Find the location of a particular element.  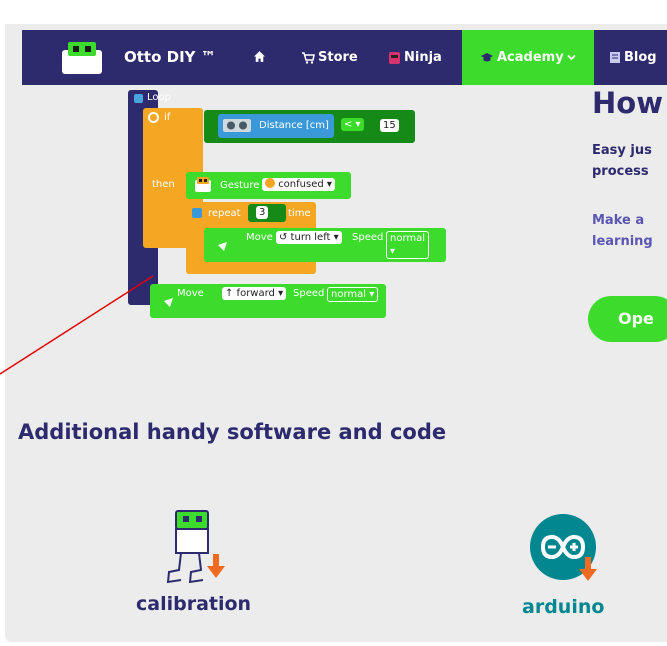

nav-blog: Blog is located at coordinates (633, 57).